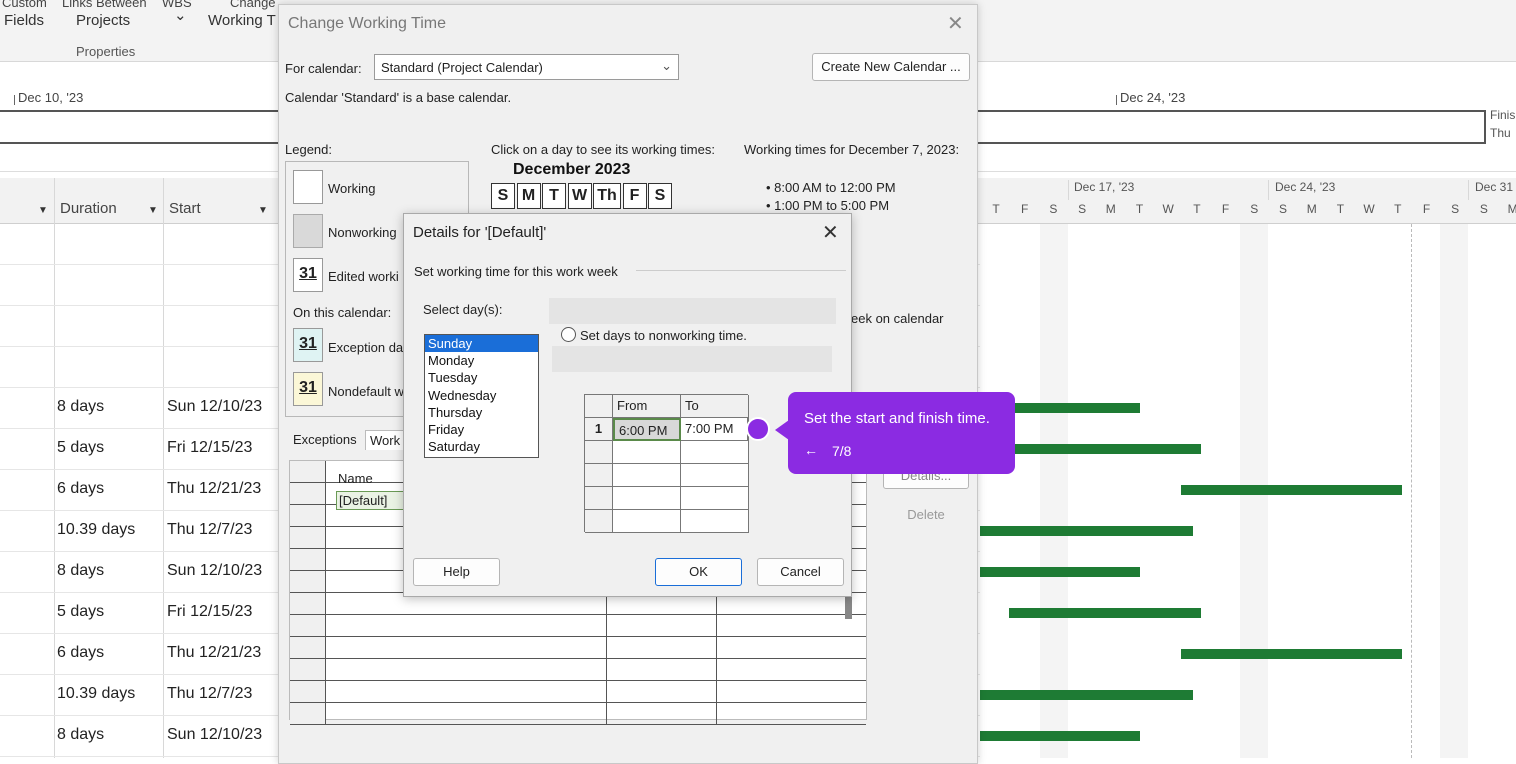  I want to click on timescale-week: Dec 17, '23, so click(1104, 187).